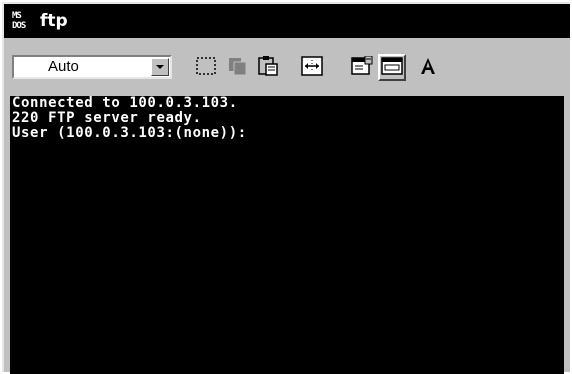 This screenshot has width=572, height=374. I want to click on fullscreen-icon, so click(312, 67).